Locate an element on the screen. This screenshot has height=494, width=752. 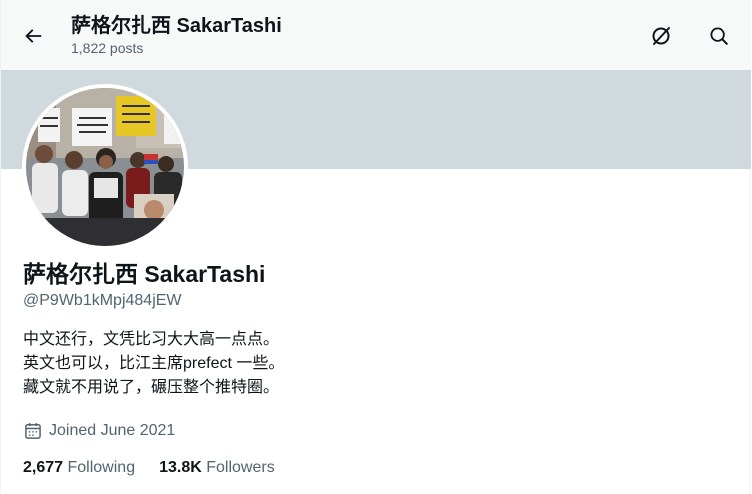
following-count: 2,677 is located at coordinates (43, 467).